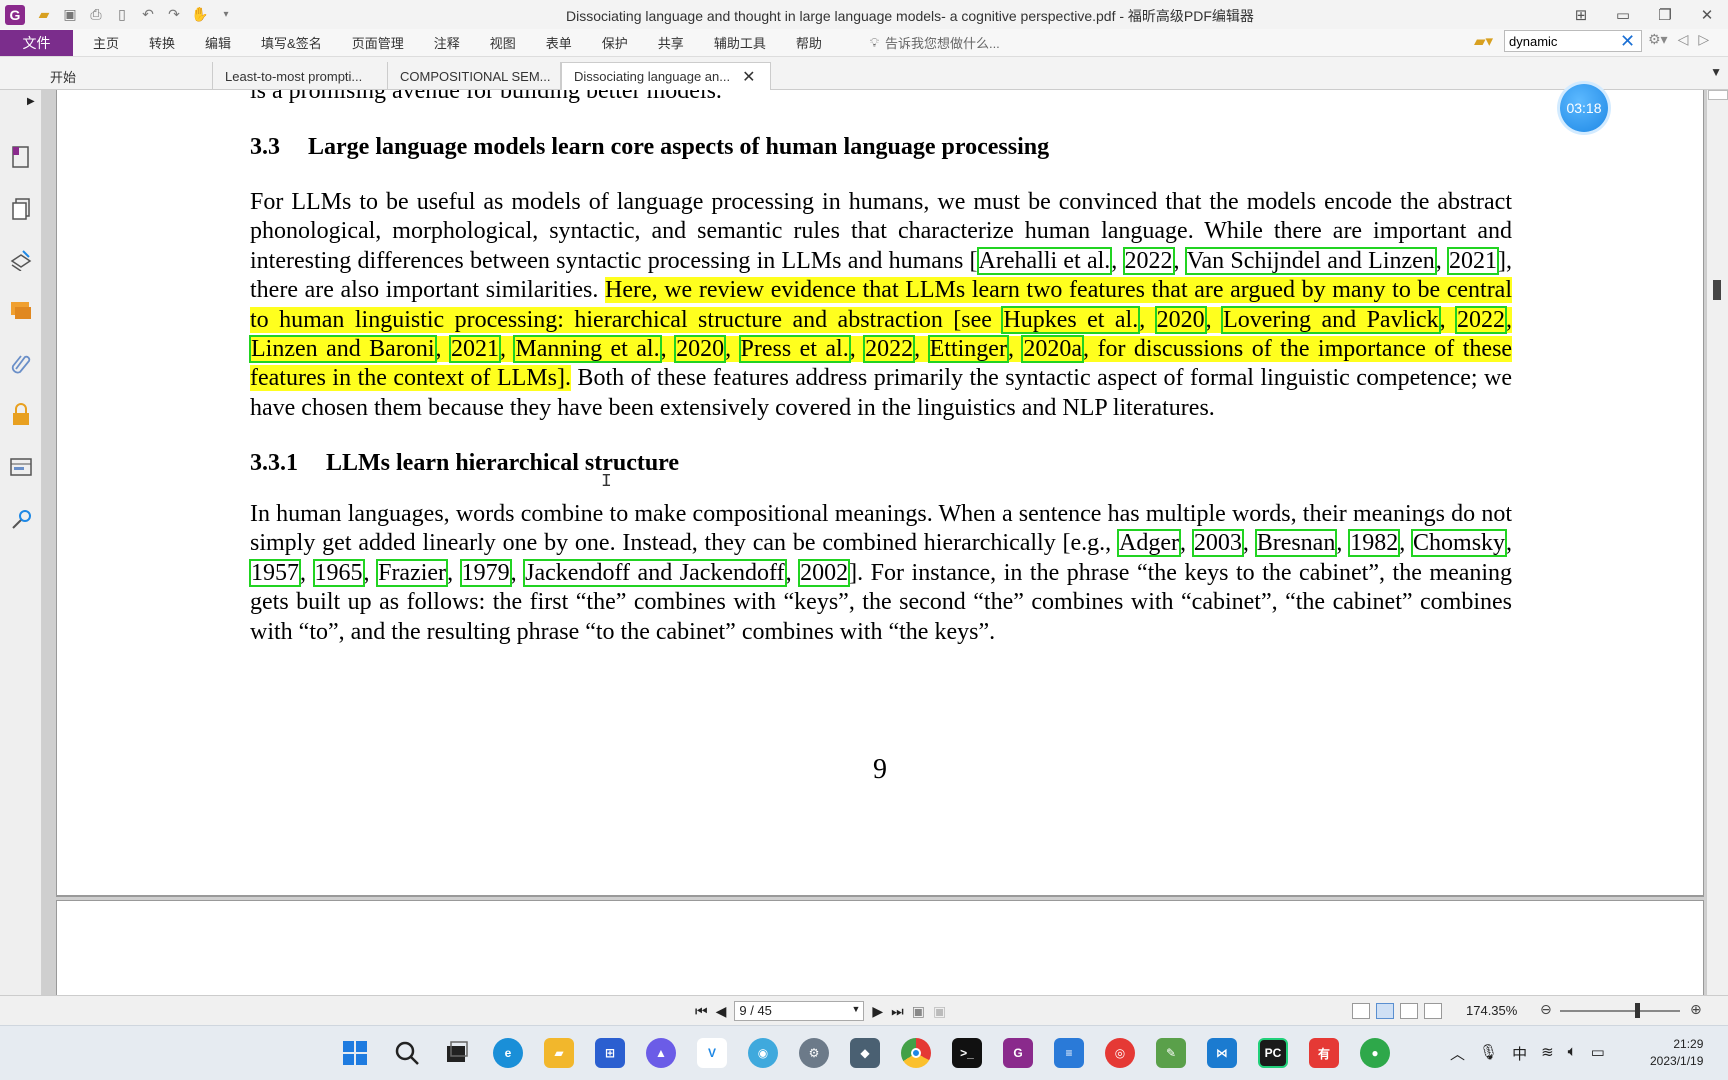 The image size is (1728, 1080). What do you see at coordinates (1331, 319) in the screenshot?
I see `citation-link: Lovering and Pavlick` at bounding box center [1331, 319].